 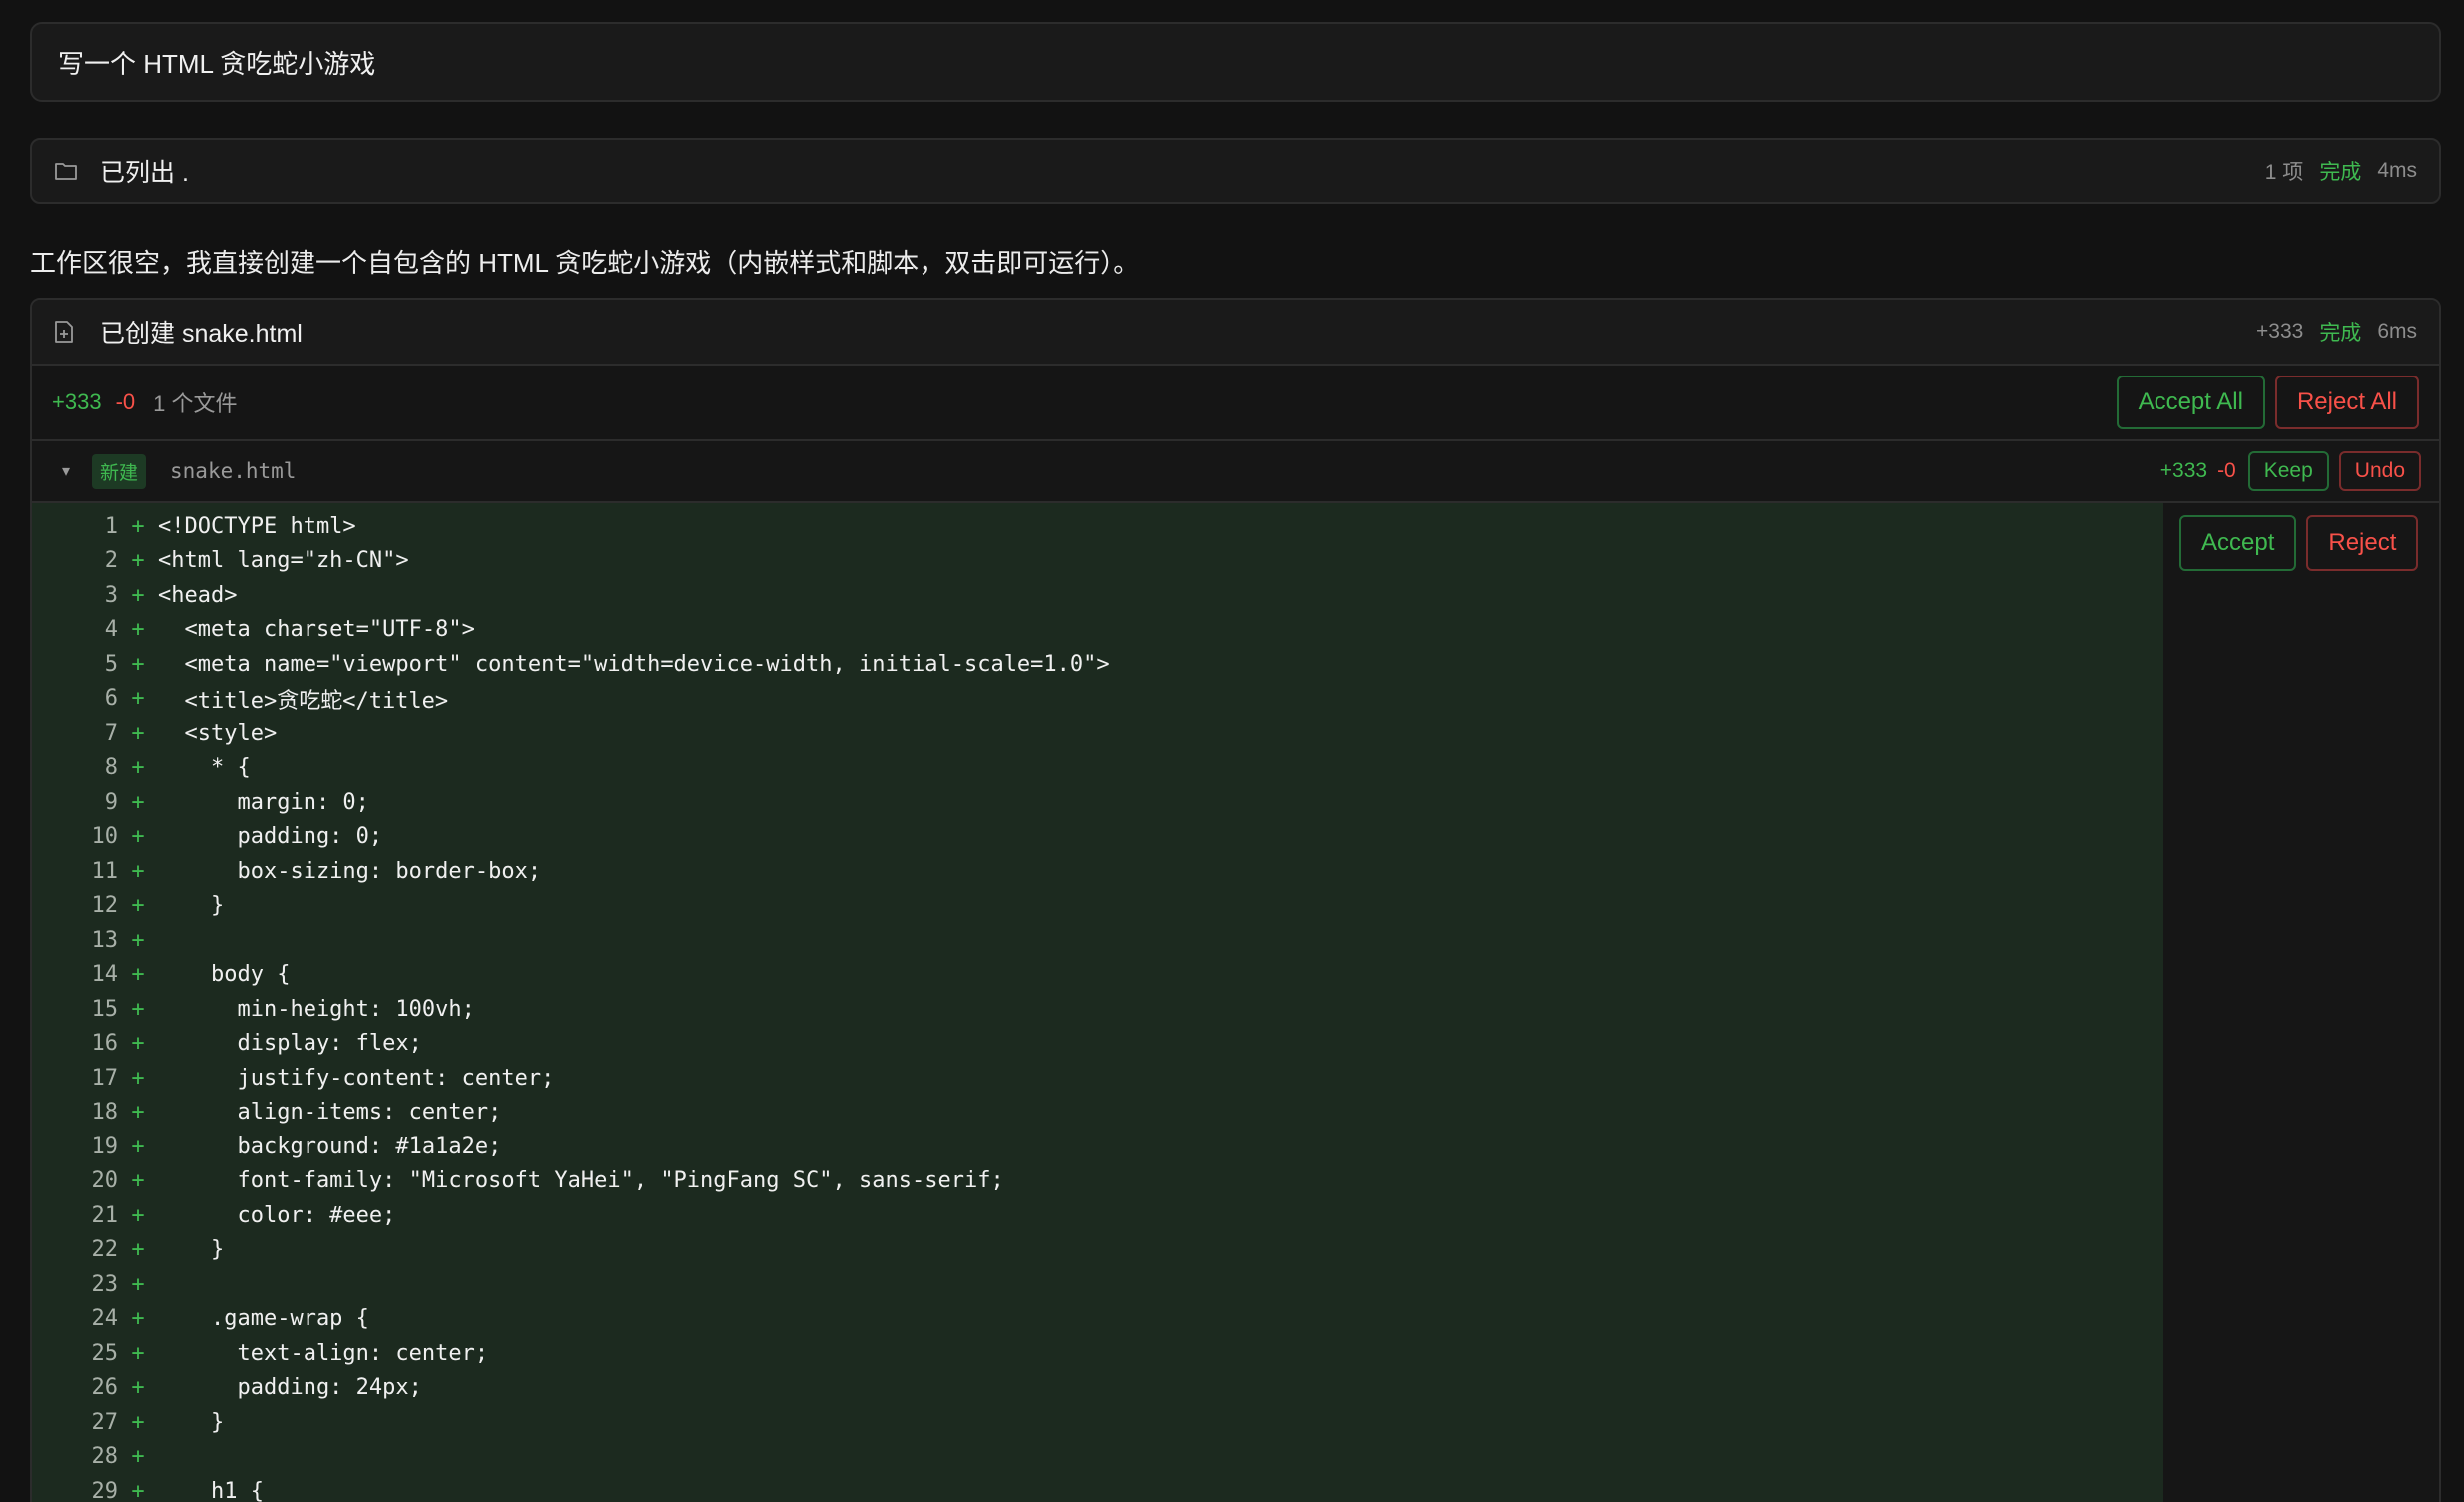 What do you see at coordinates (105, 1319) in the screenshot?
I see `line-number: 24` at bounding box center [105, 1319].